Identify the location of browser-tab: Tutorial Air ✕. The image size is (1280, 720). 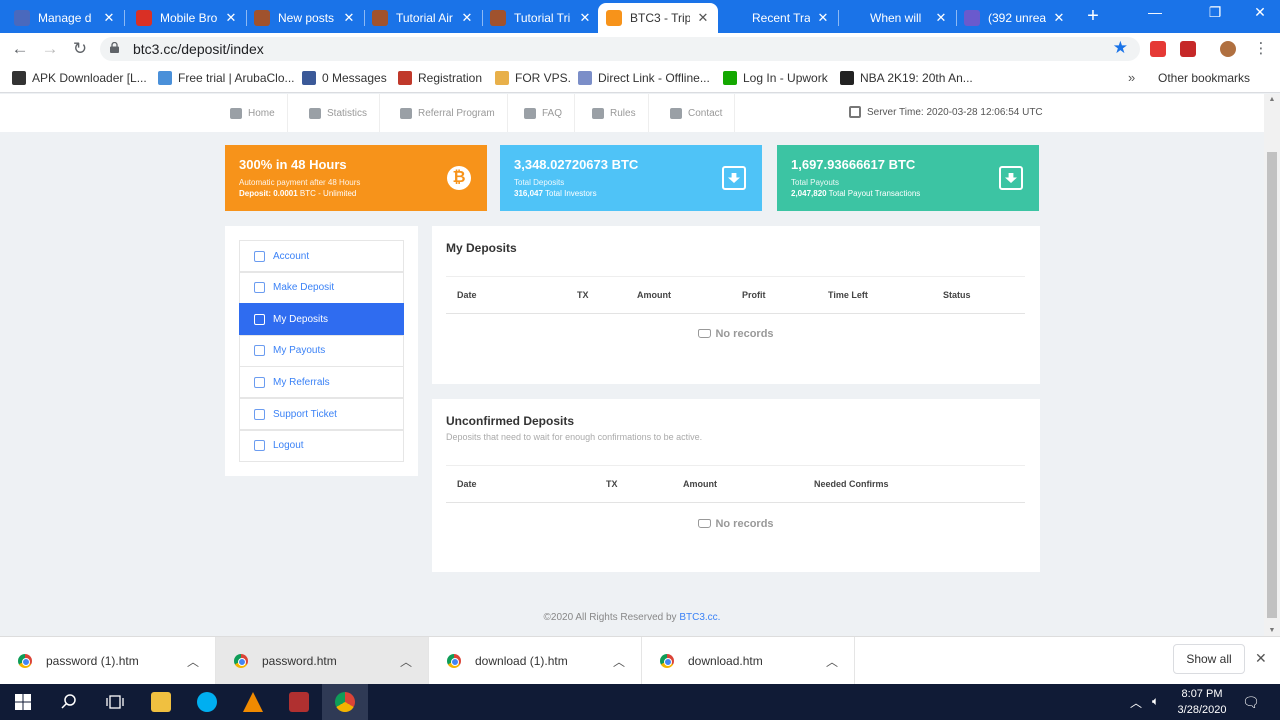
(423, 18).